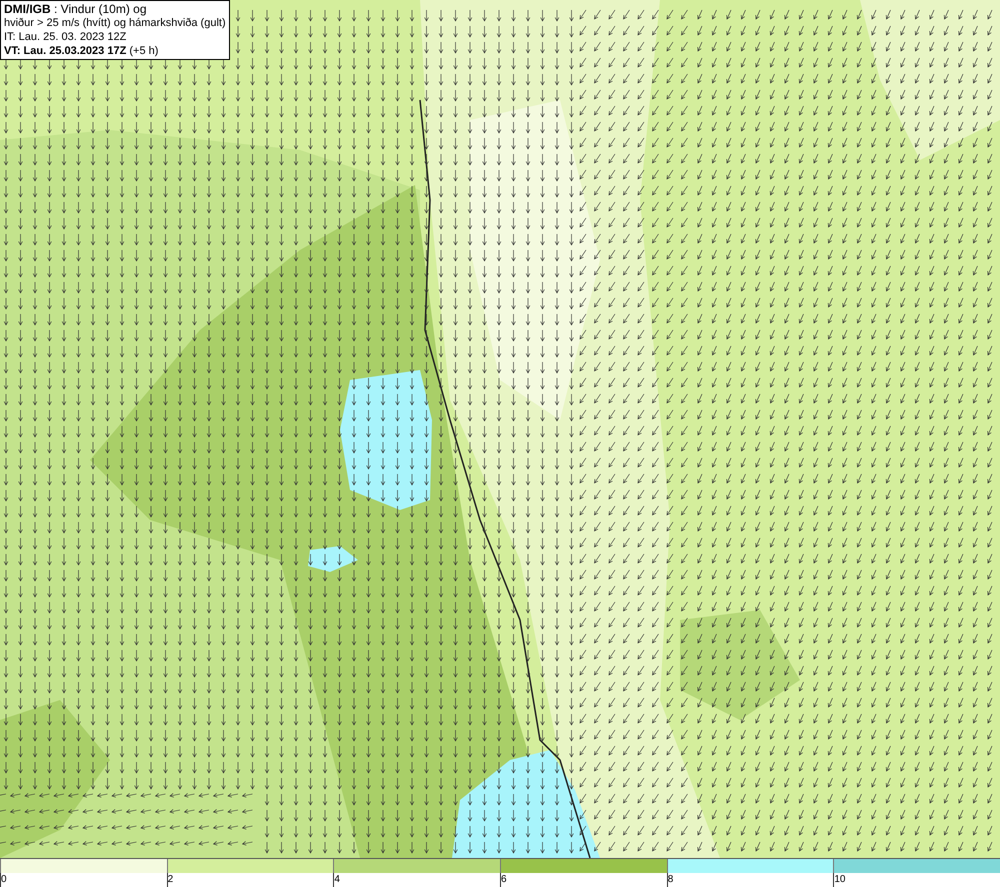 This screenshot has height=887, width=1000. Describe the element at coordinates (416, 880) in the screenshot. I see `scale-tick-label: 4` at that location.